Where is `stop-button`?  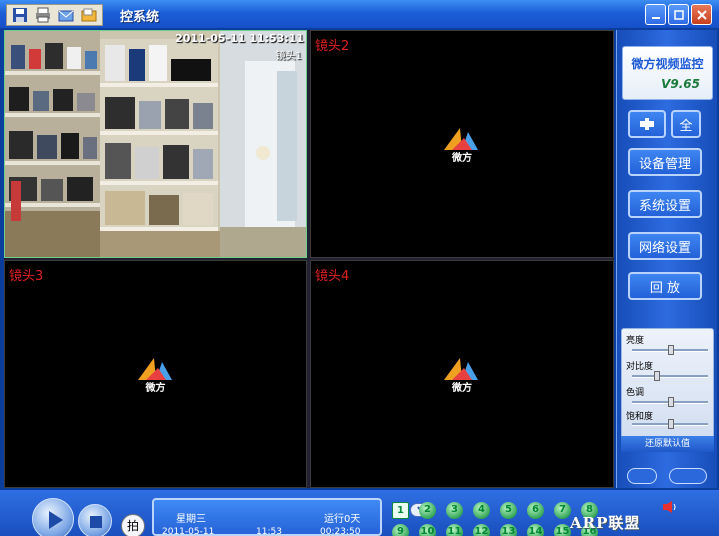
stop-button is located at coordinates (95, 520).